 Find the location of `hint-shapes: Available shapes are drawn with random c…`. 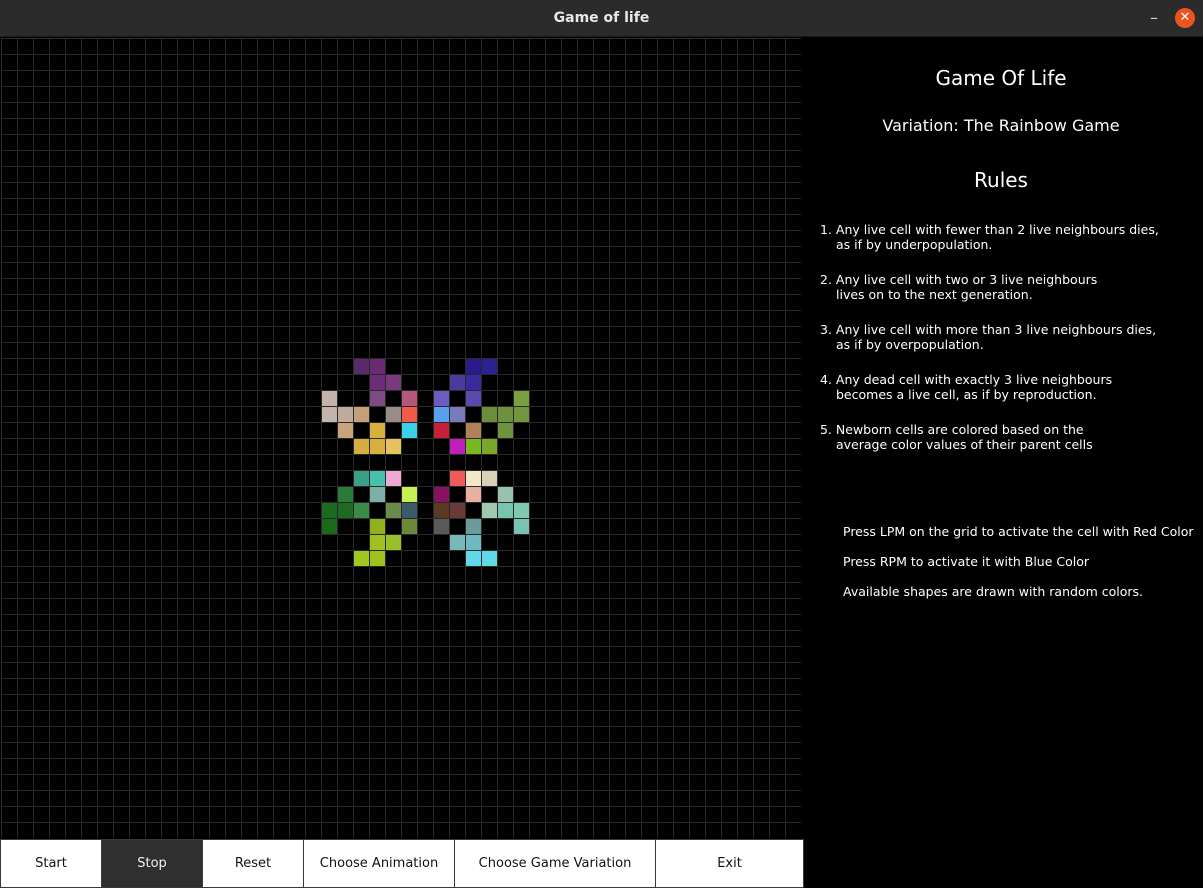

hint-shapes: Available shapes are drawn with random c… is located at coordinates (993, 591).